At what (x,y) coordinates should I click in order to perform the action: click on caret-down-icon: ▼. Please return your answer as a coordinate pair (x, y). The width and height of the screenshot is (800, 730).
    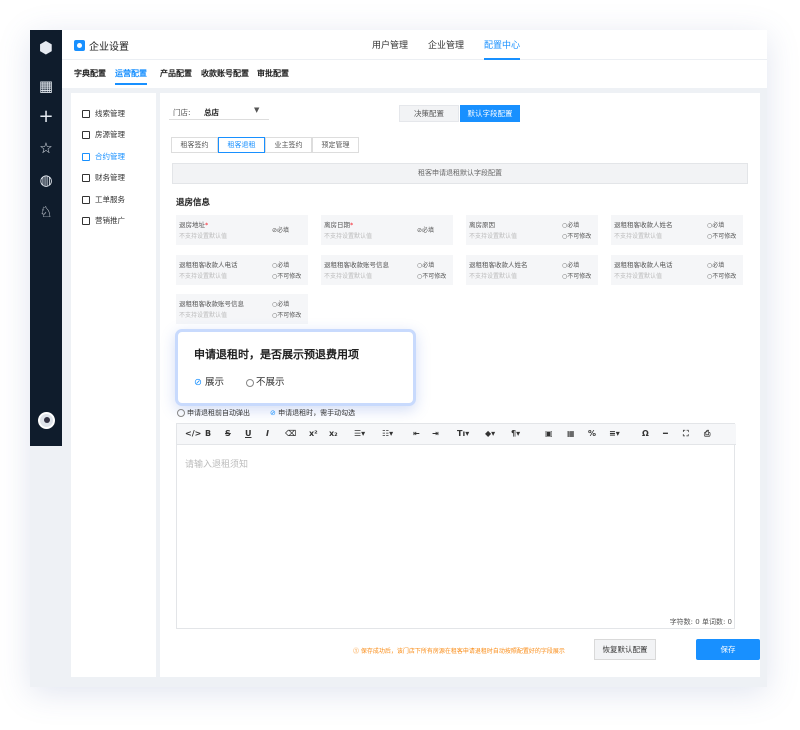
    Looking at the image, I should click on (256, 110).